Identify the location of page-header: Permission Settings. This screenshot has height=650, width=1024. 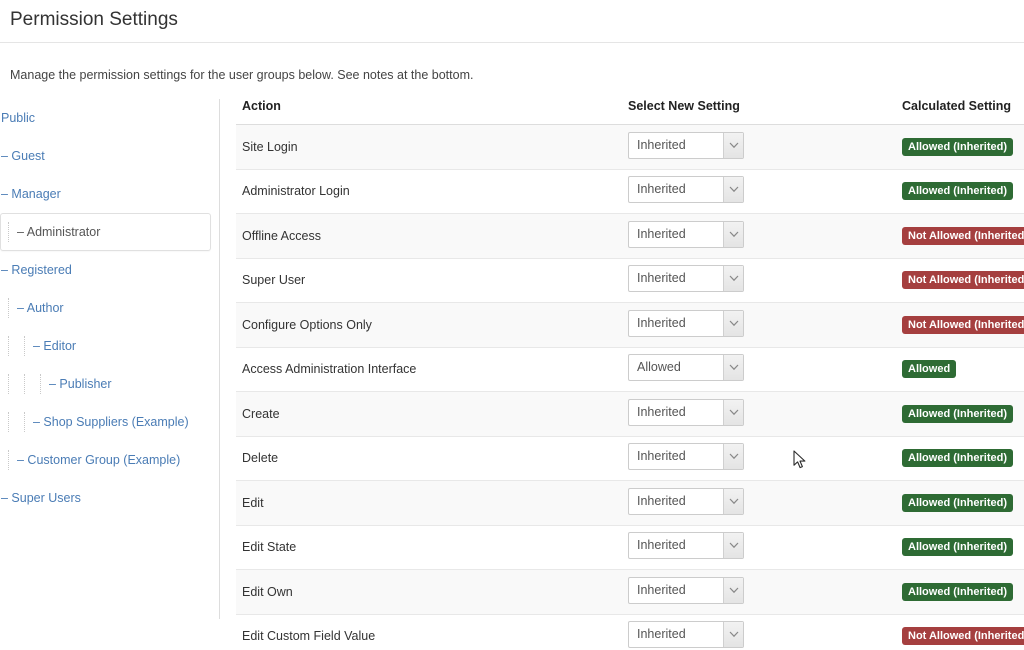
(512, 21).